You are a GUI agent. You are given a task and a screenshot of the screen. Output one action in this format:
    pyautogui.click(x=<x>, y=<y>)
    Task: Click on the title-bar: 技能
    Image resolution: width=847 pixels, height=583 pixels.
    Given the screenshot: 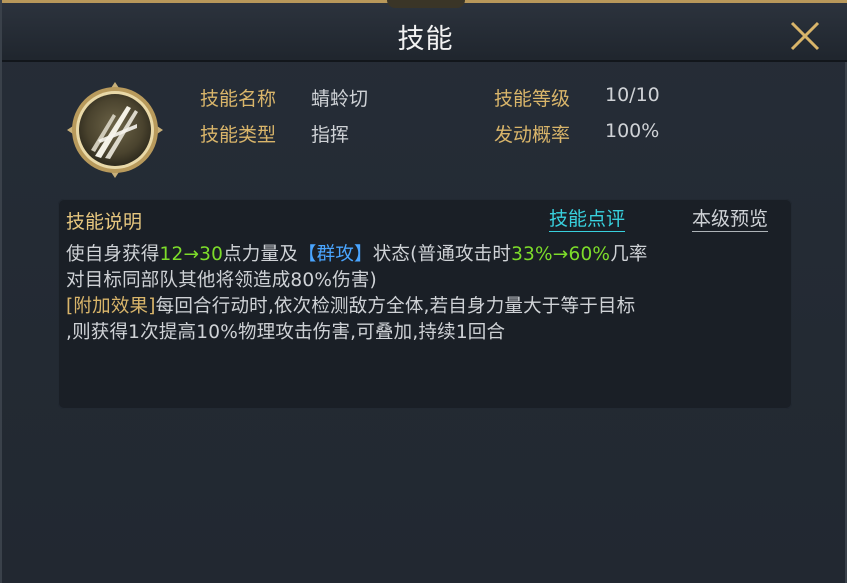 What is the action you would take?
    pyautogui.click(x=424, y=31)
    